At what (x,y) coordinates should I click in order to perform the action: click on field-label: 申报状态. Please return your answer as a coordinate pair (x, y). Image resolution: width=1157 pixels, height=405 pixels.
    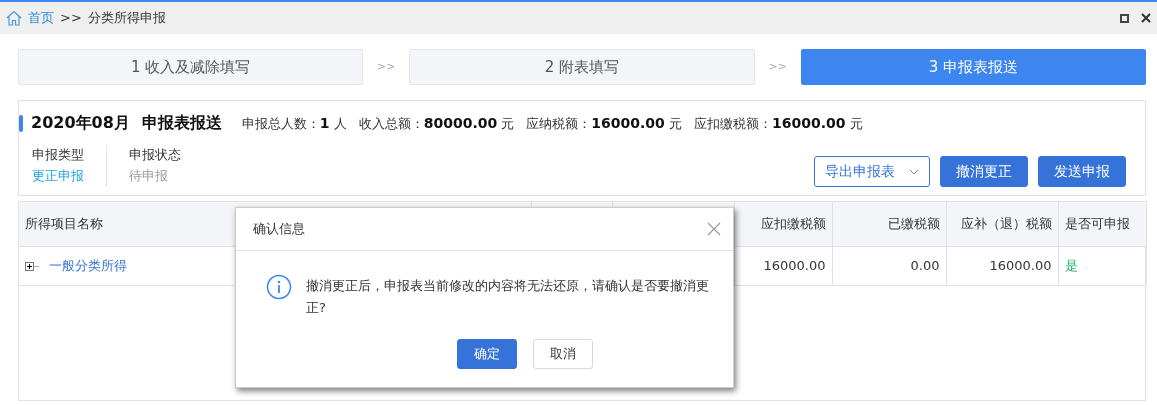
    Looking at the image, I should click on (155, 155).